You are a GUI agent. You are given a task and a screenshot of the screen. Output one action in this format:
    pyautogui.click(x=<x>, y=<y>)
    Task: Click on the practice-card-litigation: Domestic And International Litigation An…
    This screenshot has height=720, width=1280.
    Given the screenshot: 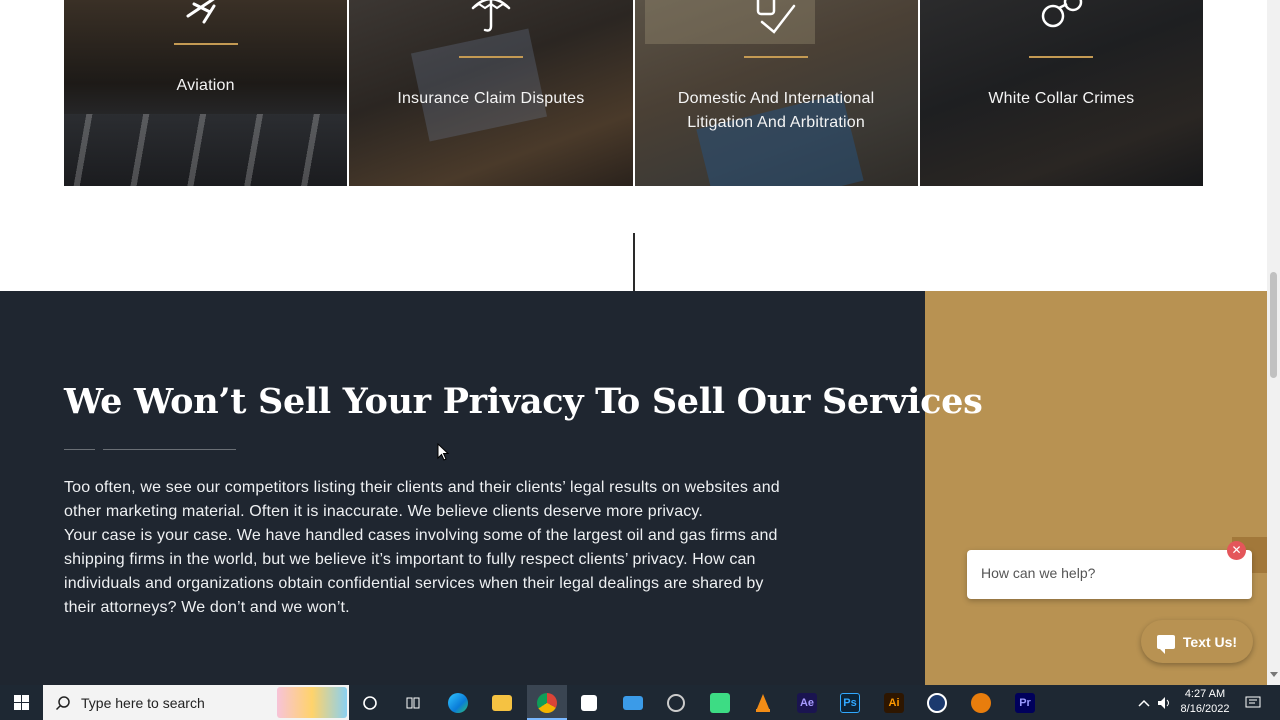 What is the action you would take?
    pyautogui.click(x=776, y=93)
    